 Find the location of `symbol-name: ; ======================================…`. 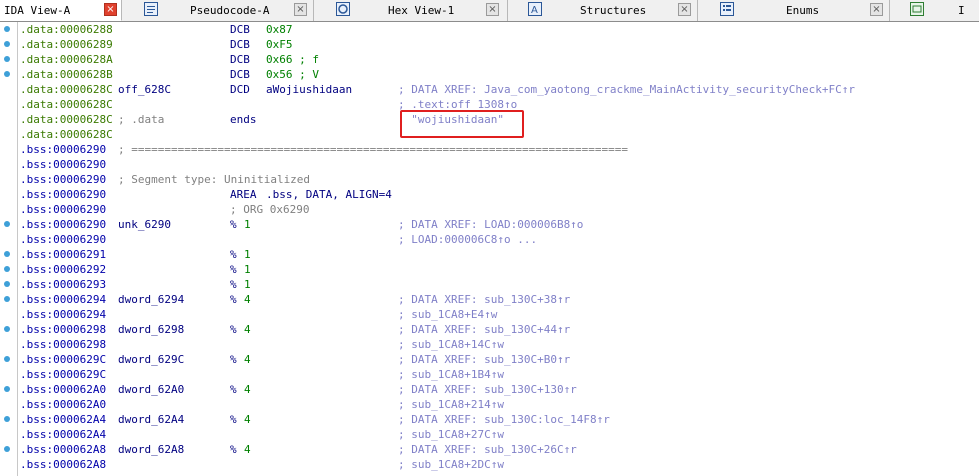

symbol-name: ; ======================================… is located at coordinates (373, 149).